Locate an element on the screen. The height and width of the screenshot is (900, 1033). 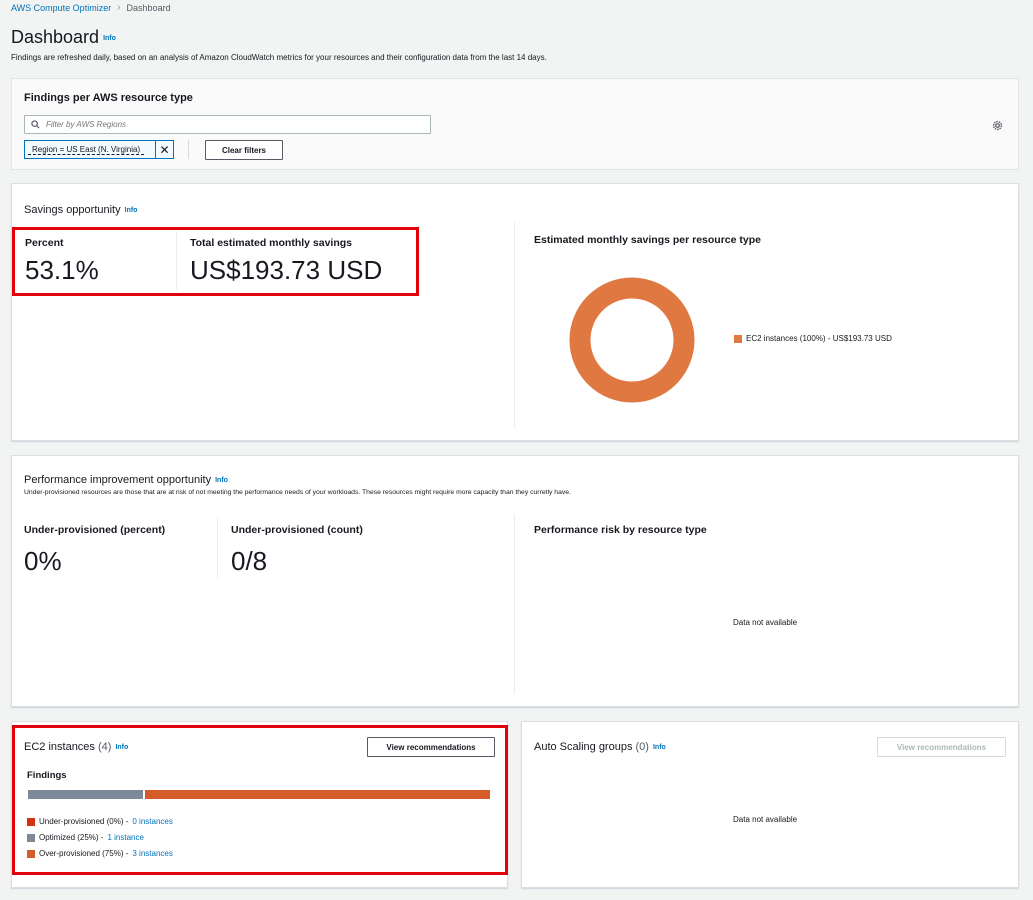
ec2-info-link: Info is located at coordinates (121, 747).